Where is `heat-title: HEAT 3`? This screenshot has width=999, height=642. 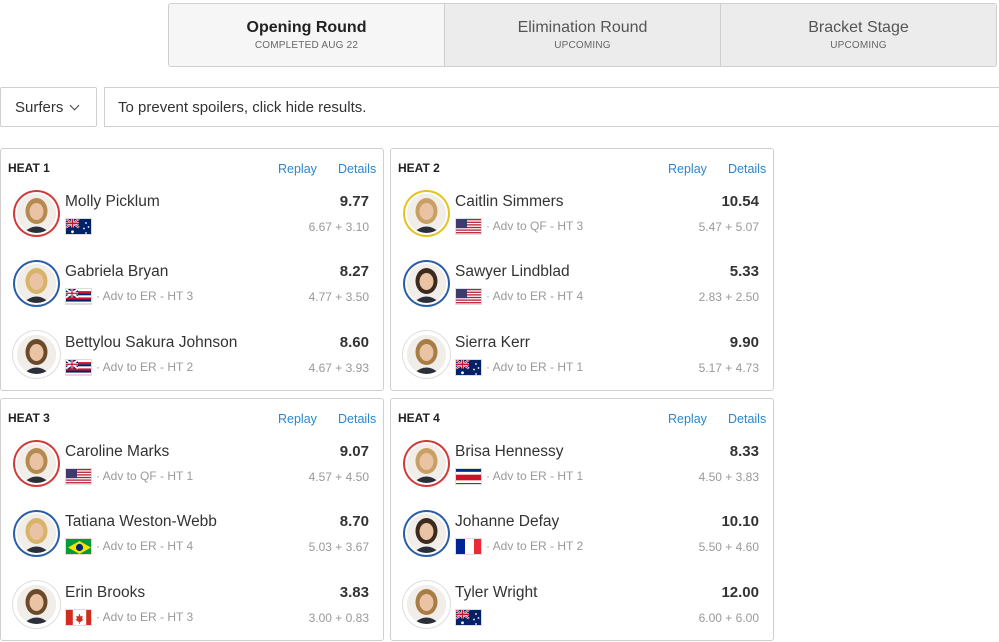 heat-title: HEAT 3 is located at coordinates (29, 418).